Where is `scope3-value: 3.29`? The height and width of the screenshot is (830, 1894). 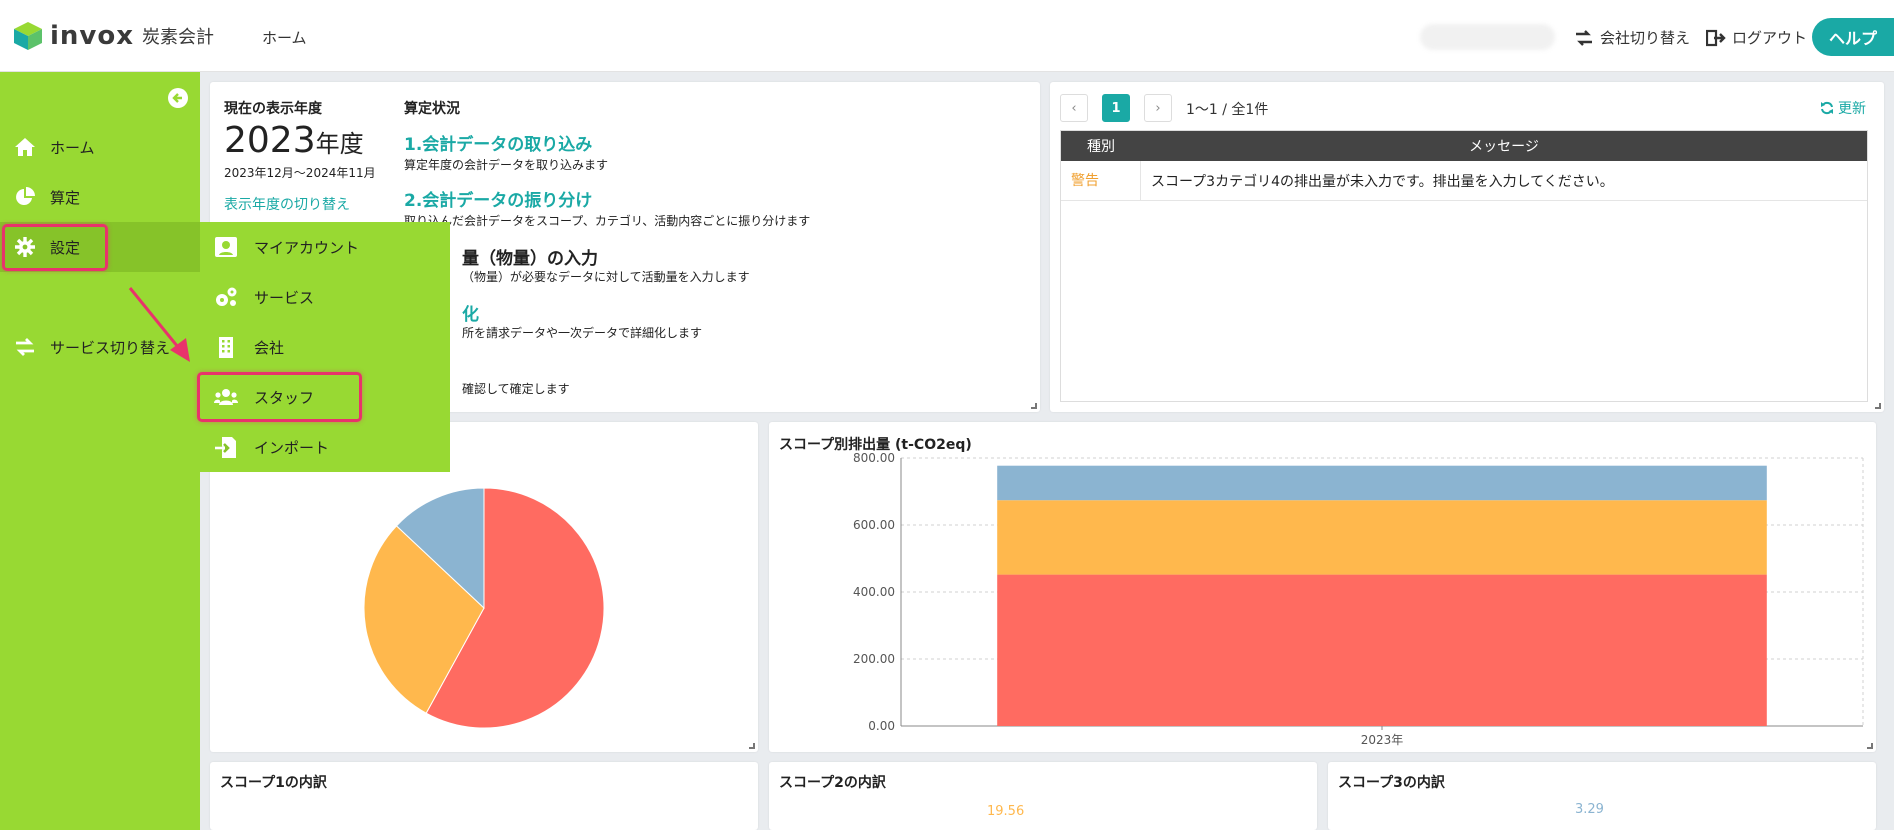 scope3-value: 3.29 is located at coordinates (1589, 809).